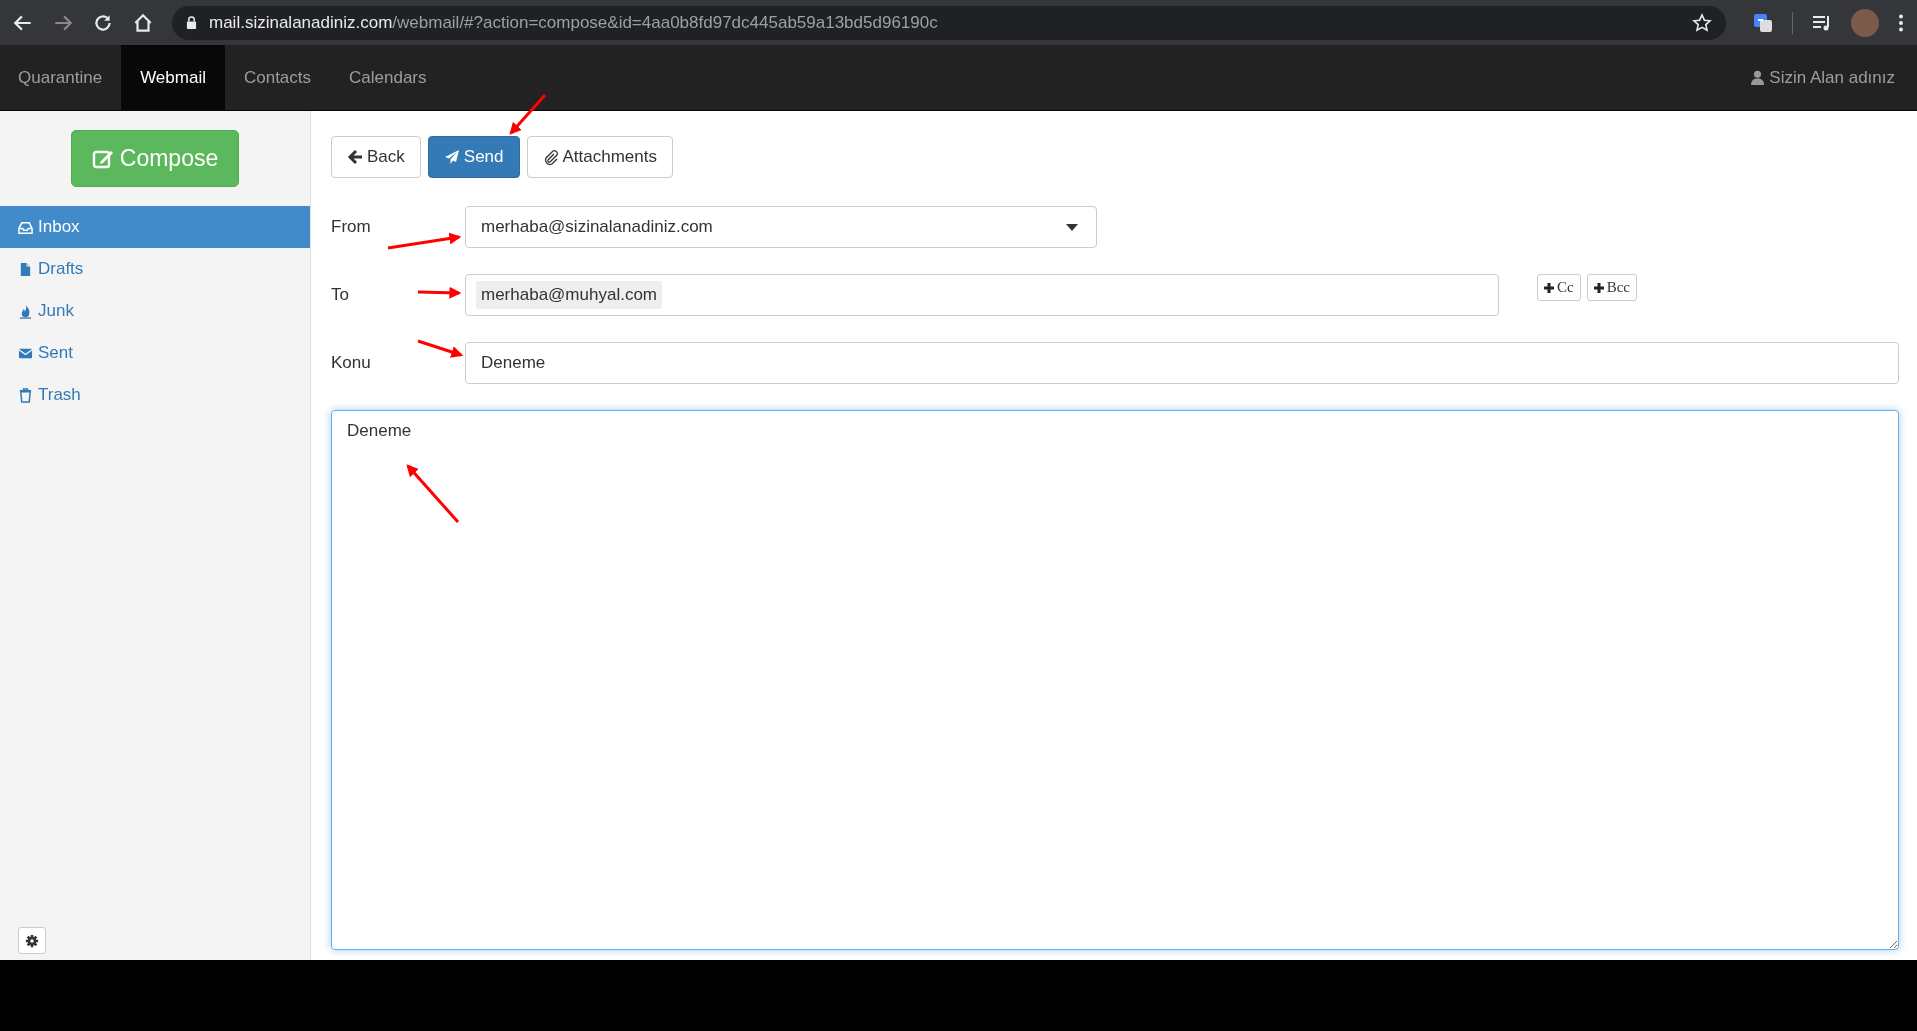  What do you see at coordinates (451, 157) in the screenshot?
I see `paper-plane-icon` at bounding box center [451, 157].